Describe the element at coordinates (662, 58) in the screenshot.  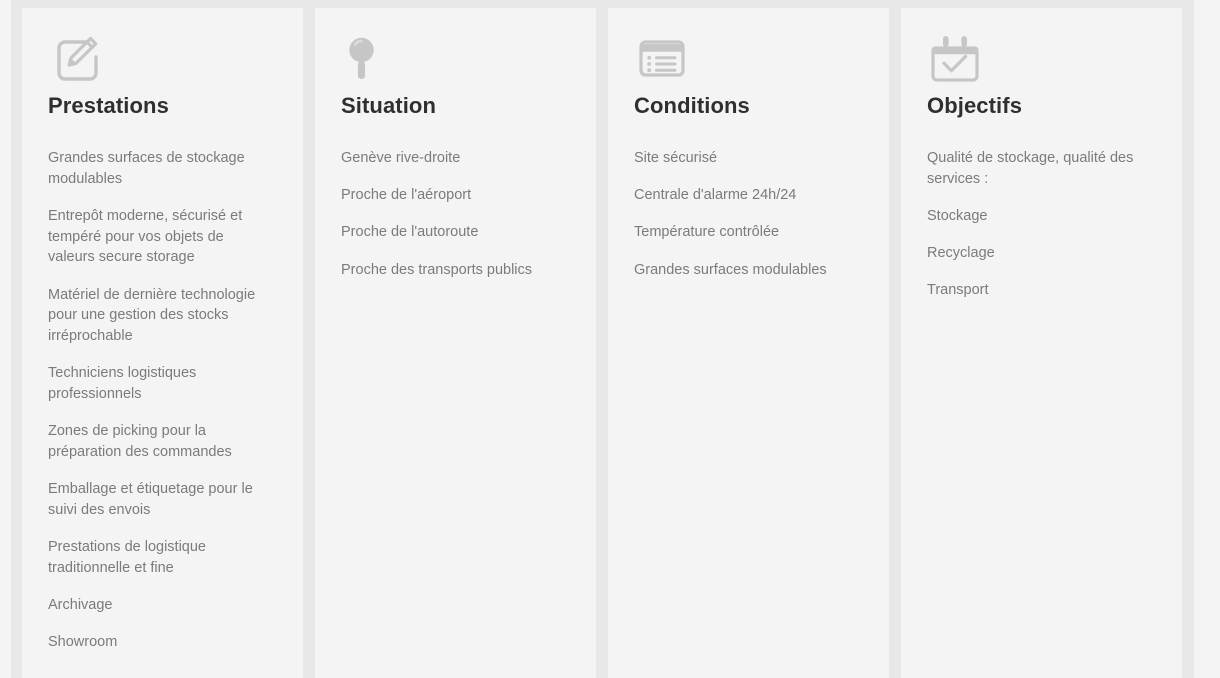
I see `list-window-icon` at that location.